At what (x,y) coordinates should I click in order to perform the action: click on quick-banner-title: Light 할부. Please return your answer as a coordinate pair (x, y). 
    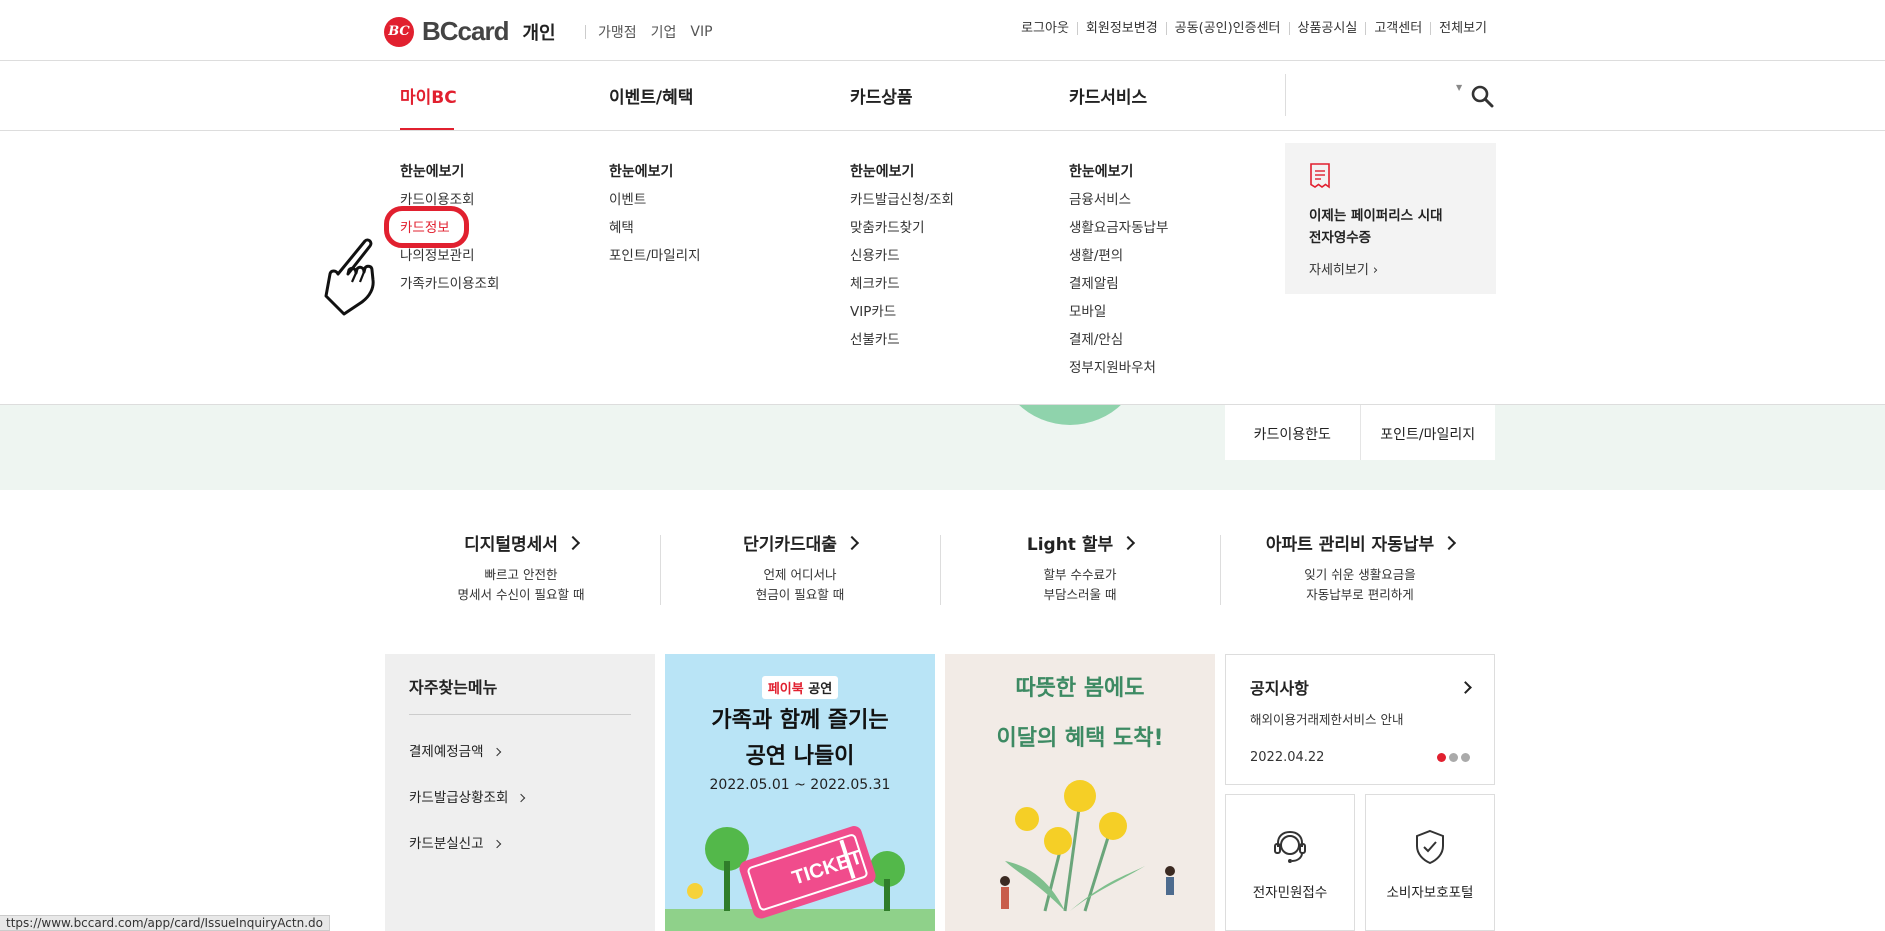
    Looking at the image, I should click on (1070, 545).